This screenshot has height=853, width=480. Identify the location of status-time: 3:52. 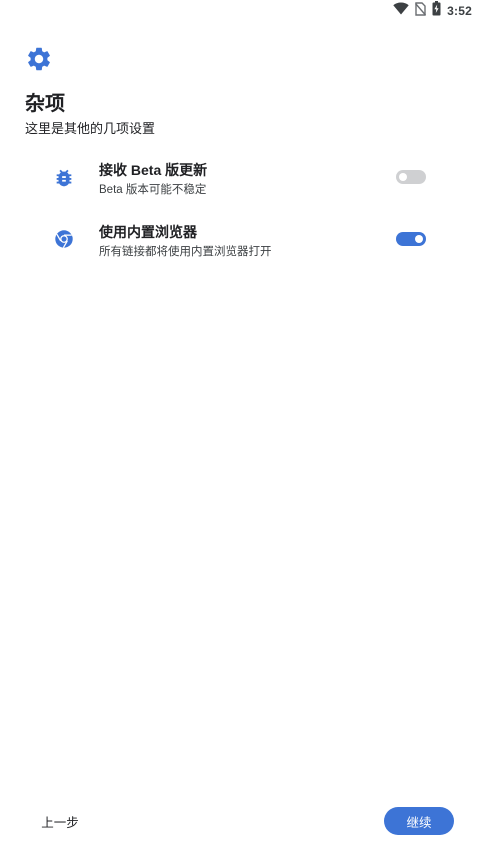
(459, 11).